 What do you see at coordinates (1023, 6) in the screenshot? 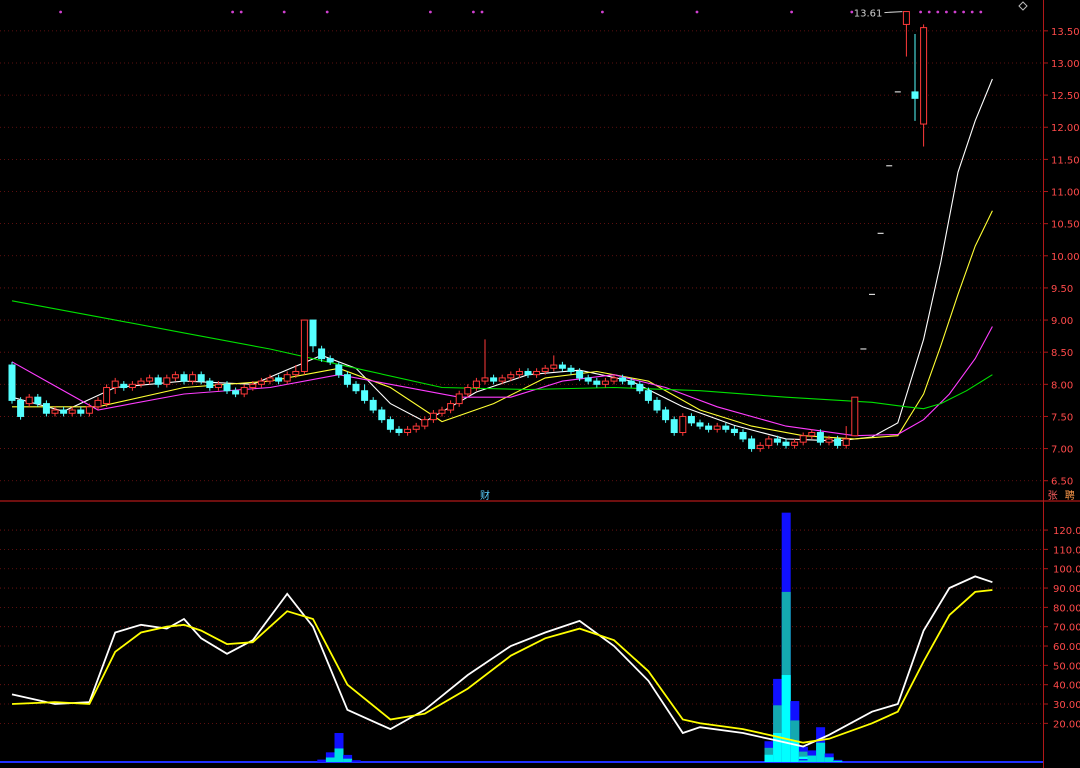
I see `diamond-icon` at bounding box center [1023, 6].